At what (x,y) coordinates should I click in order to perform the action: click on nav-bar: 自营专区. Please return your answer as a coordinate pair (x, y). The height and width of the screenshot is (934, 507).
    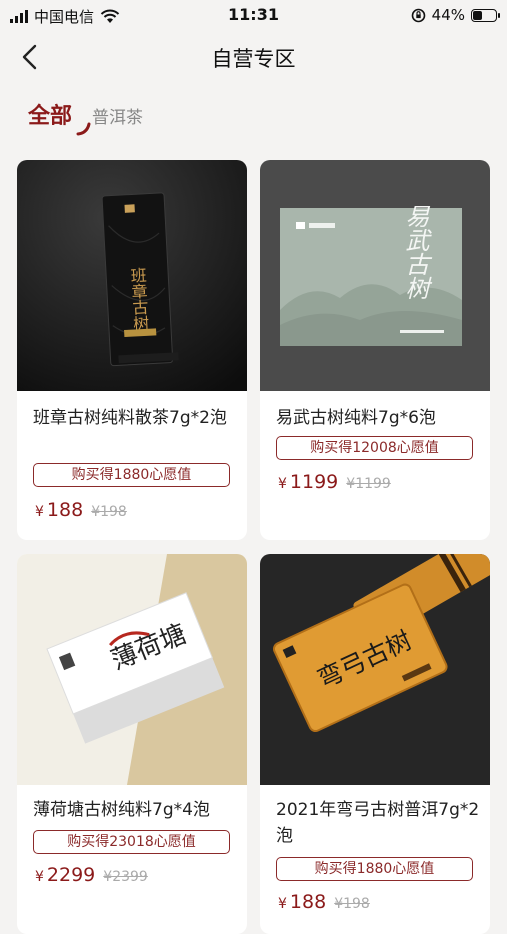
    Looking at the image, I should click on (253, 58).